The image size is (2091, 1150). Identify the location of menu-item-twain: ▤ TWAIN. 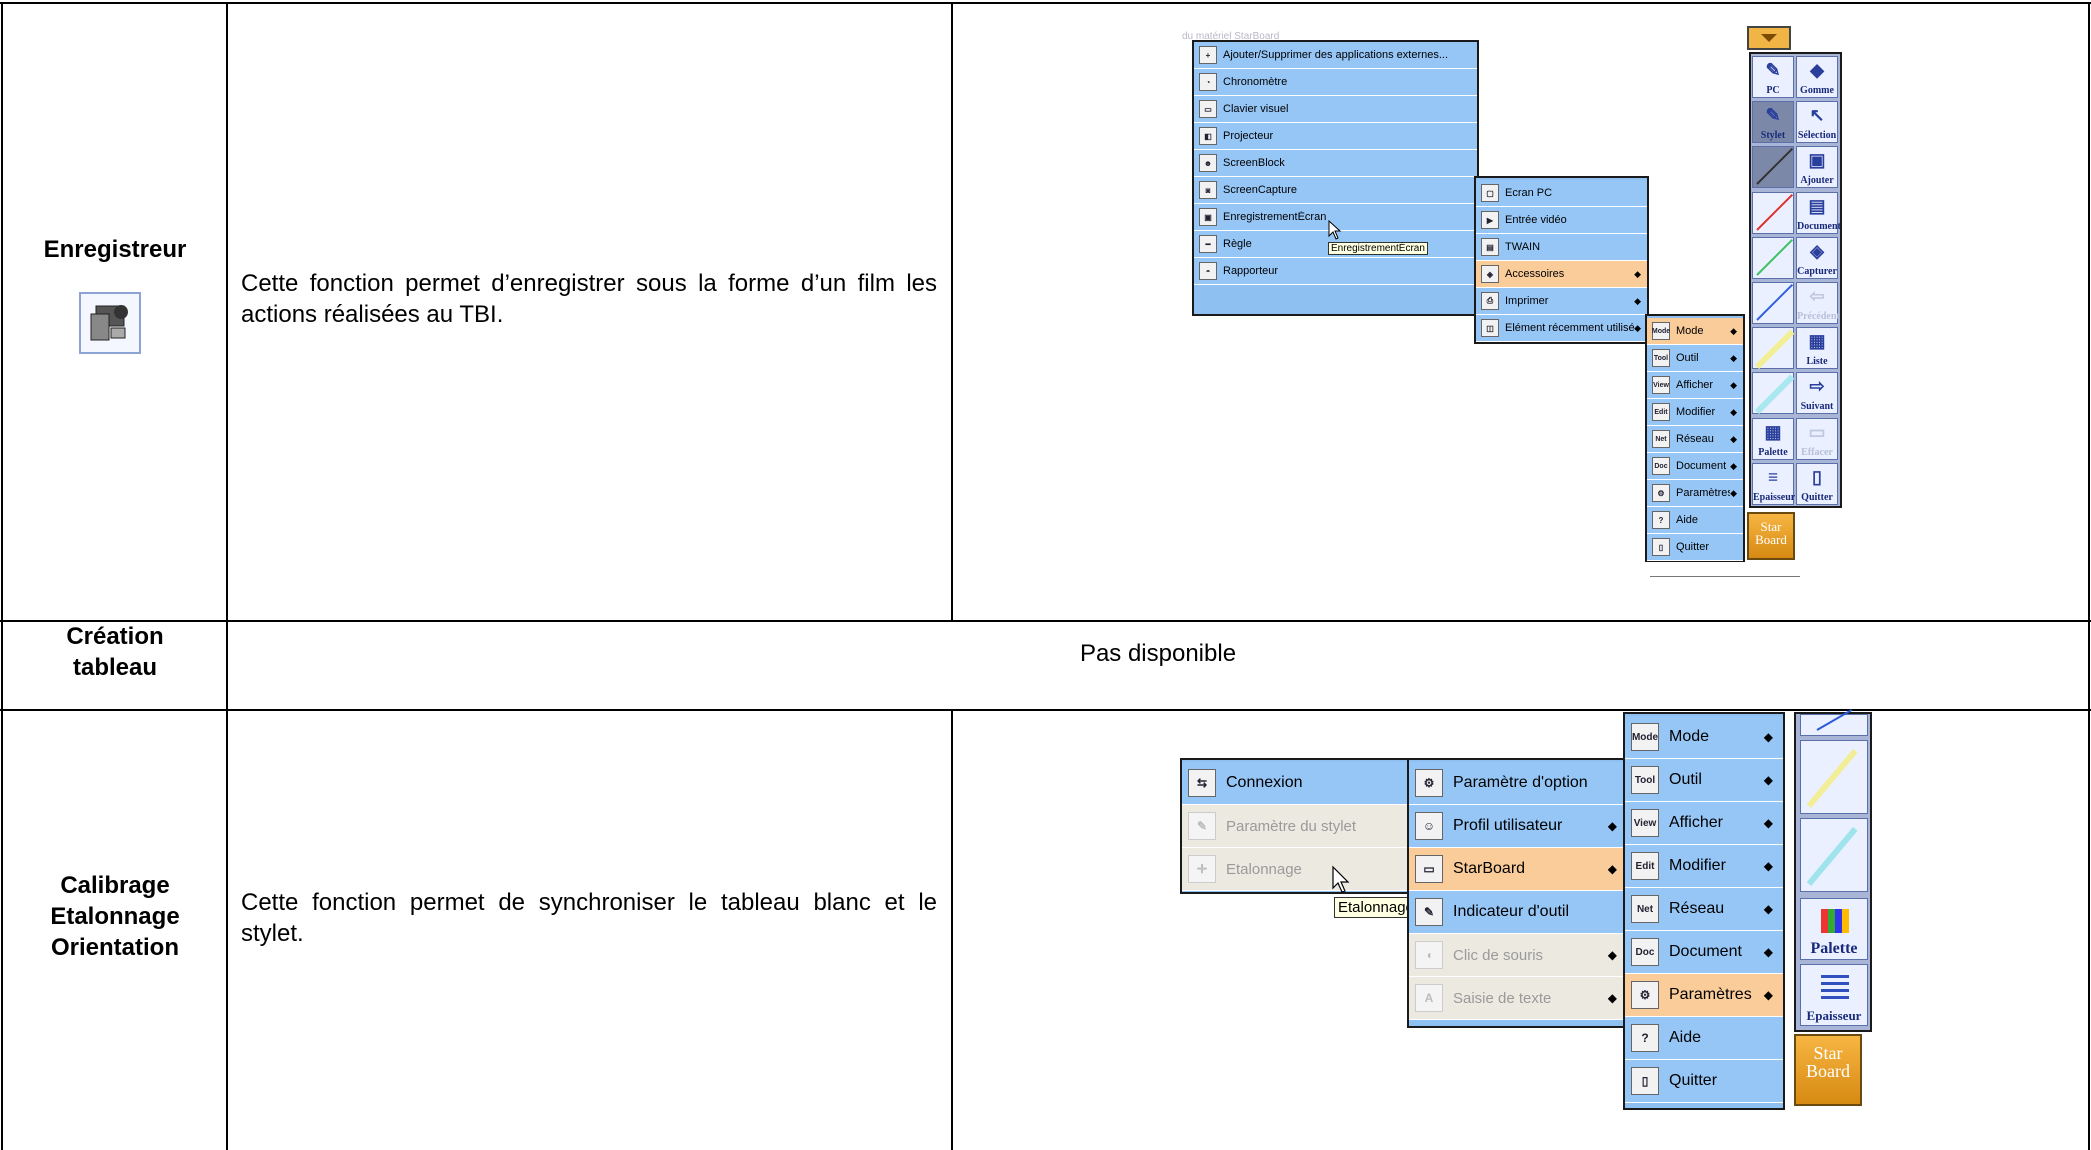
(1561, 247).